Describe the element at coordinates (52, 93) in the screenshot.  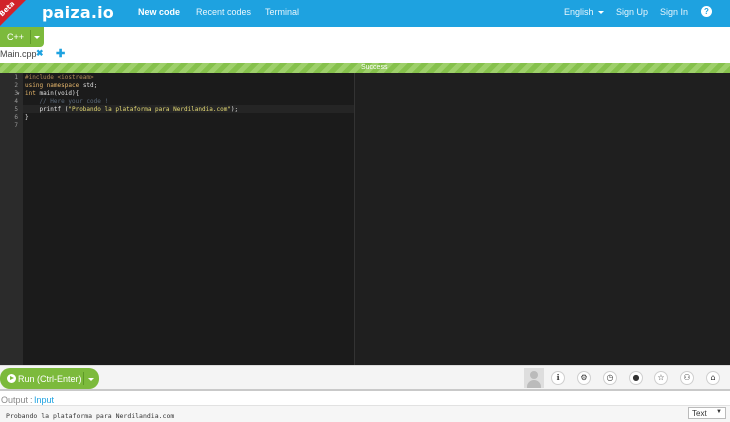
I see `code-line-3: int main(void){` at that location.